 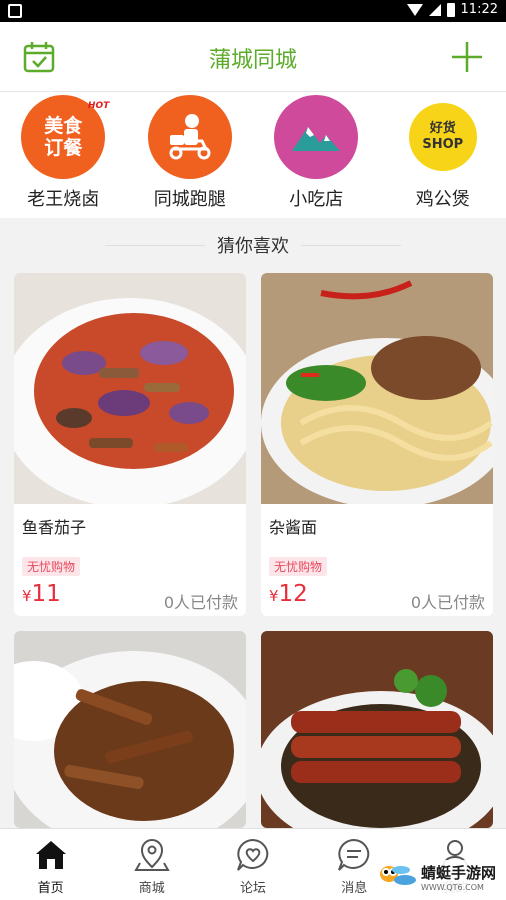 I want to click on product-name: 杂酱面, so click(x=293, y=527).